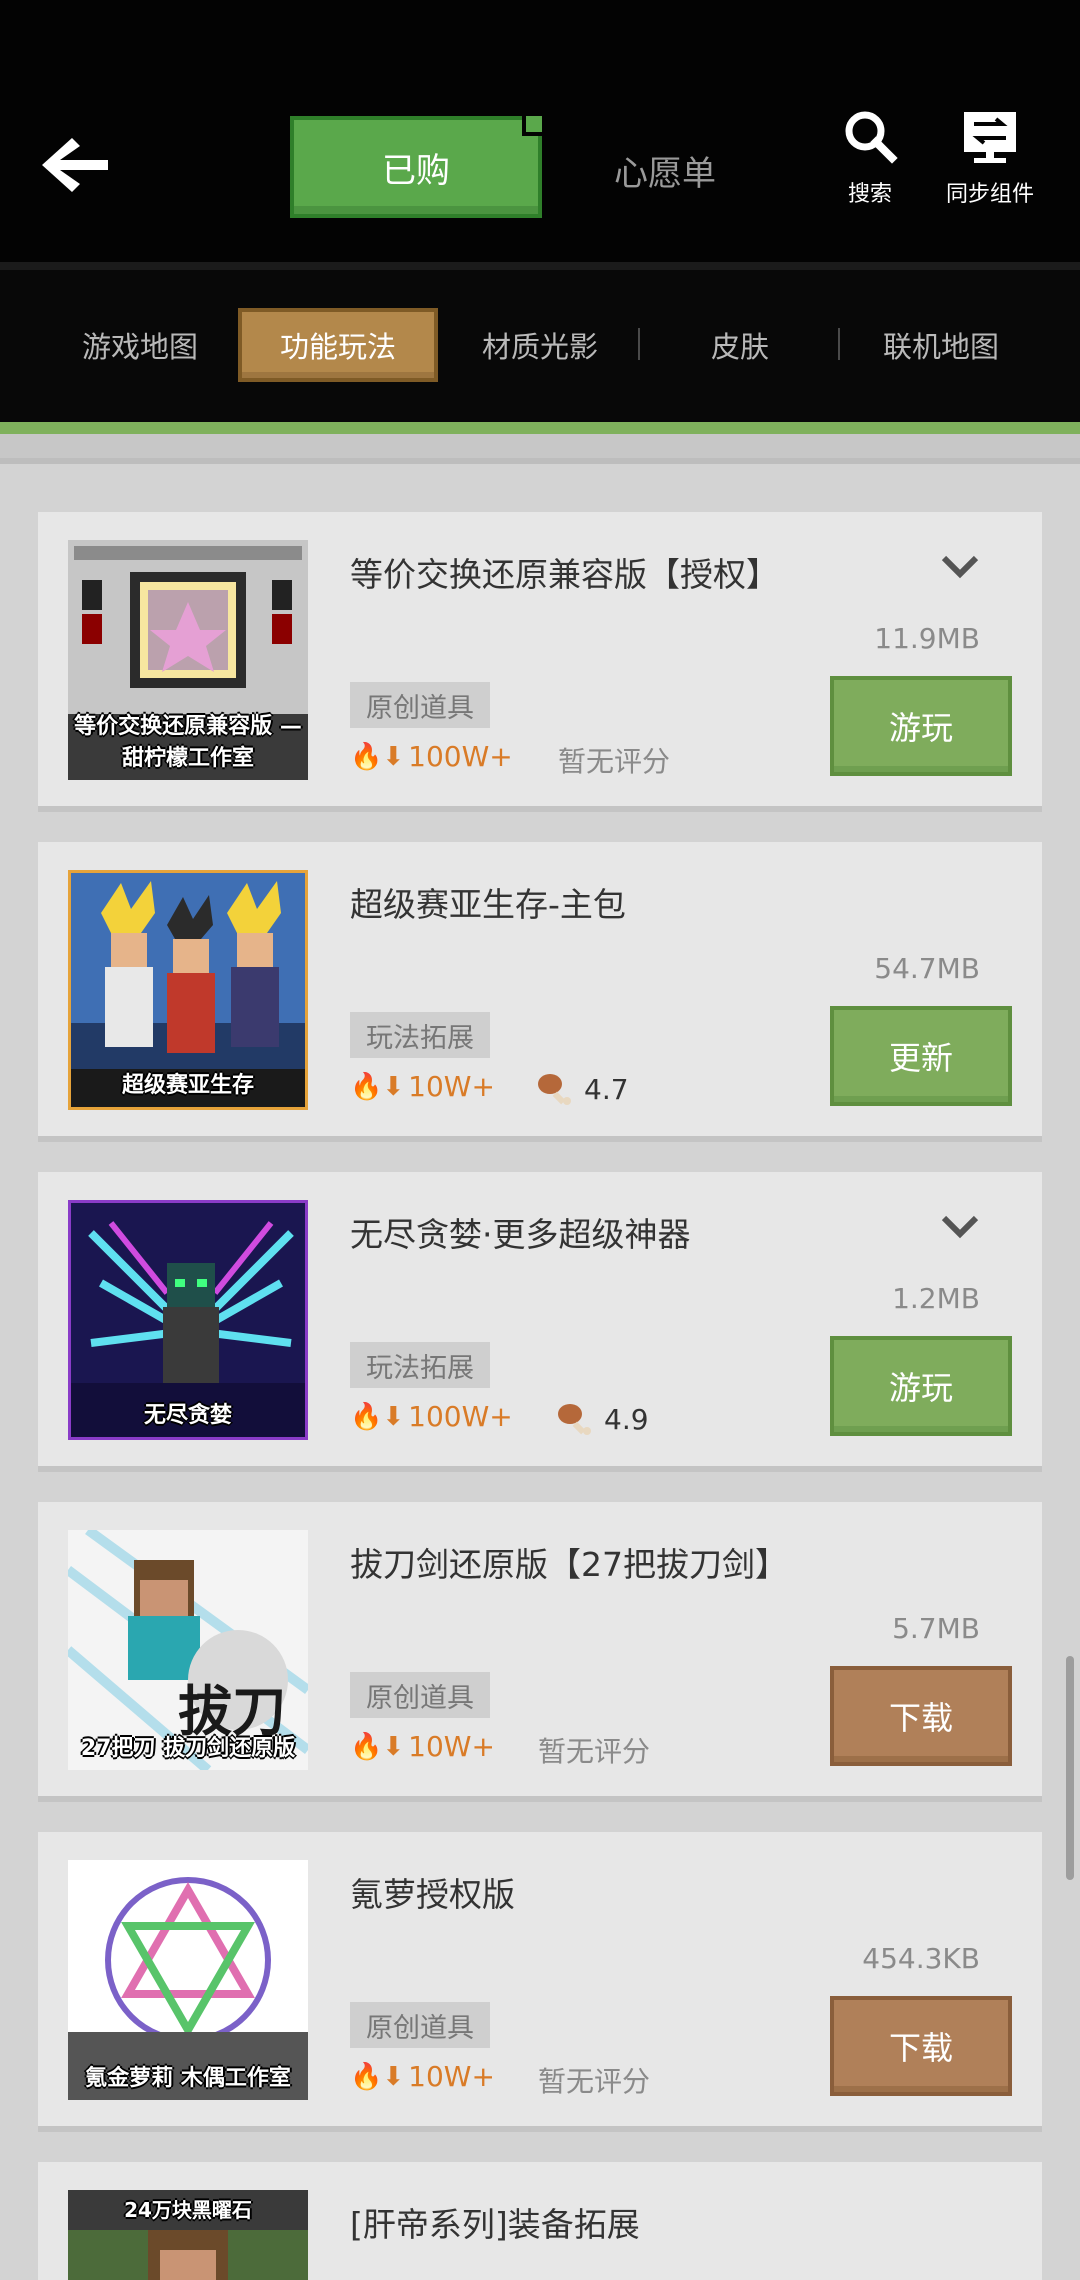 The width and height of the screenshot is (1080, 2280). What do you see at coordinates (740, 345) in the screenshot?
I see `category-tab-skins: 皮肤` at bounding box center [740, 345].